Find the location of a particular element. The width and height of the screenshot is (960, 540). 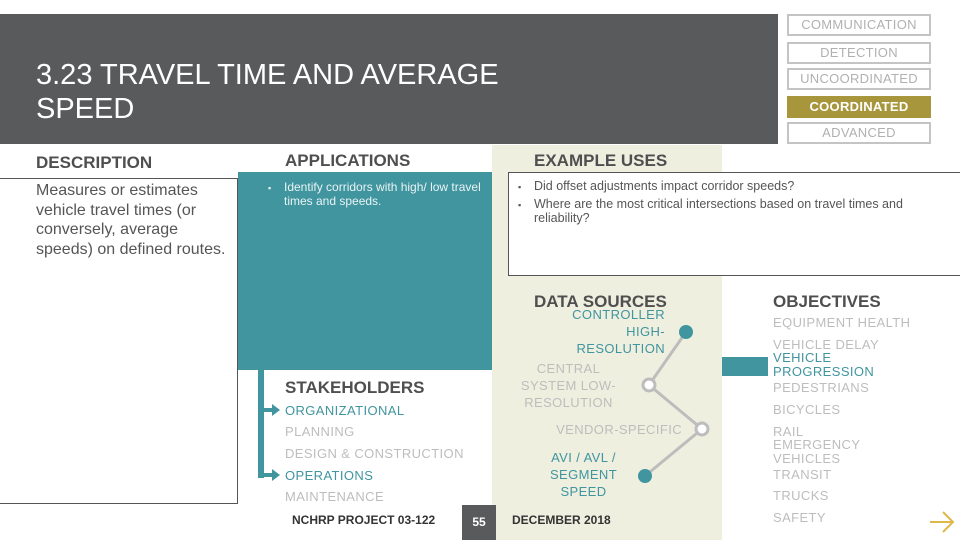

objective-bicycles: BICYCLES is located at coordinates (807, 409).